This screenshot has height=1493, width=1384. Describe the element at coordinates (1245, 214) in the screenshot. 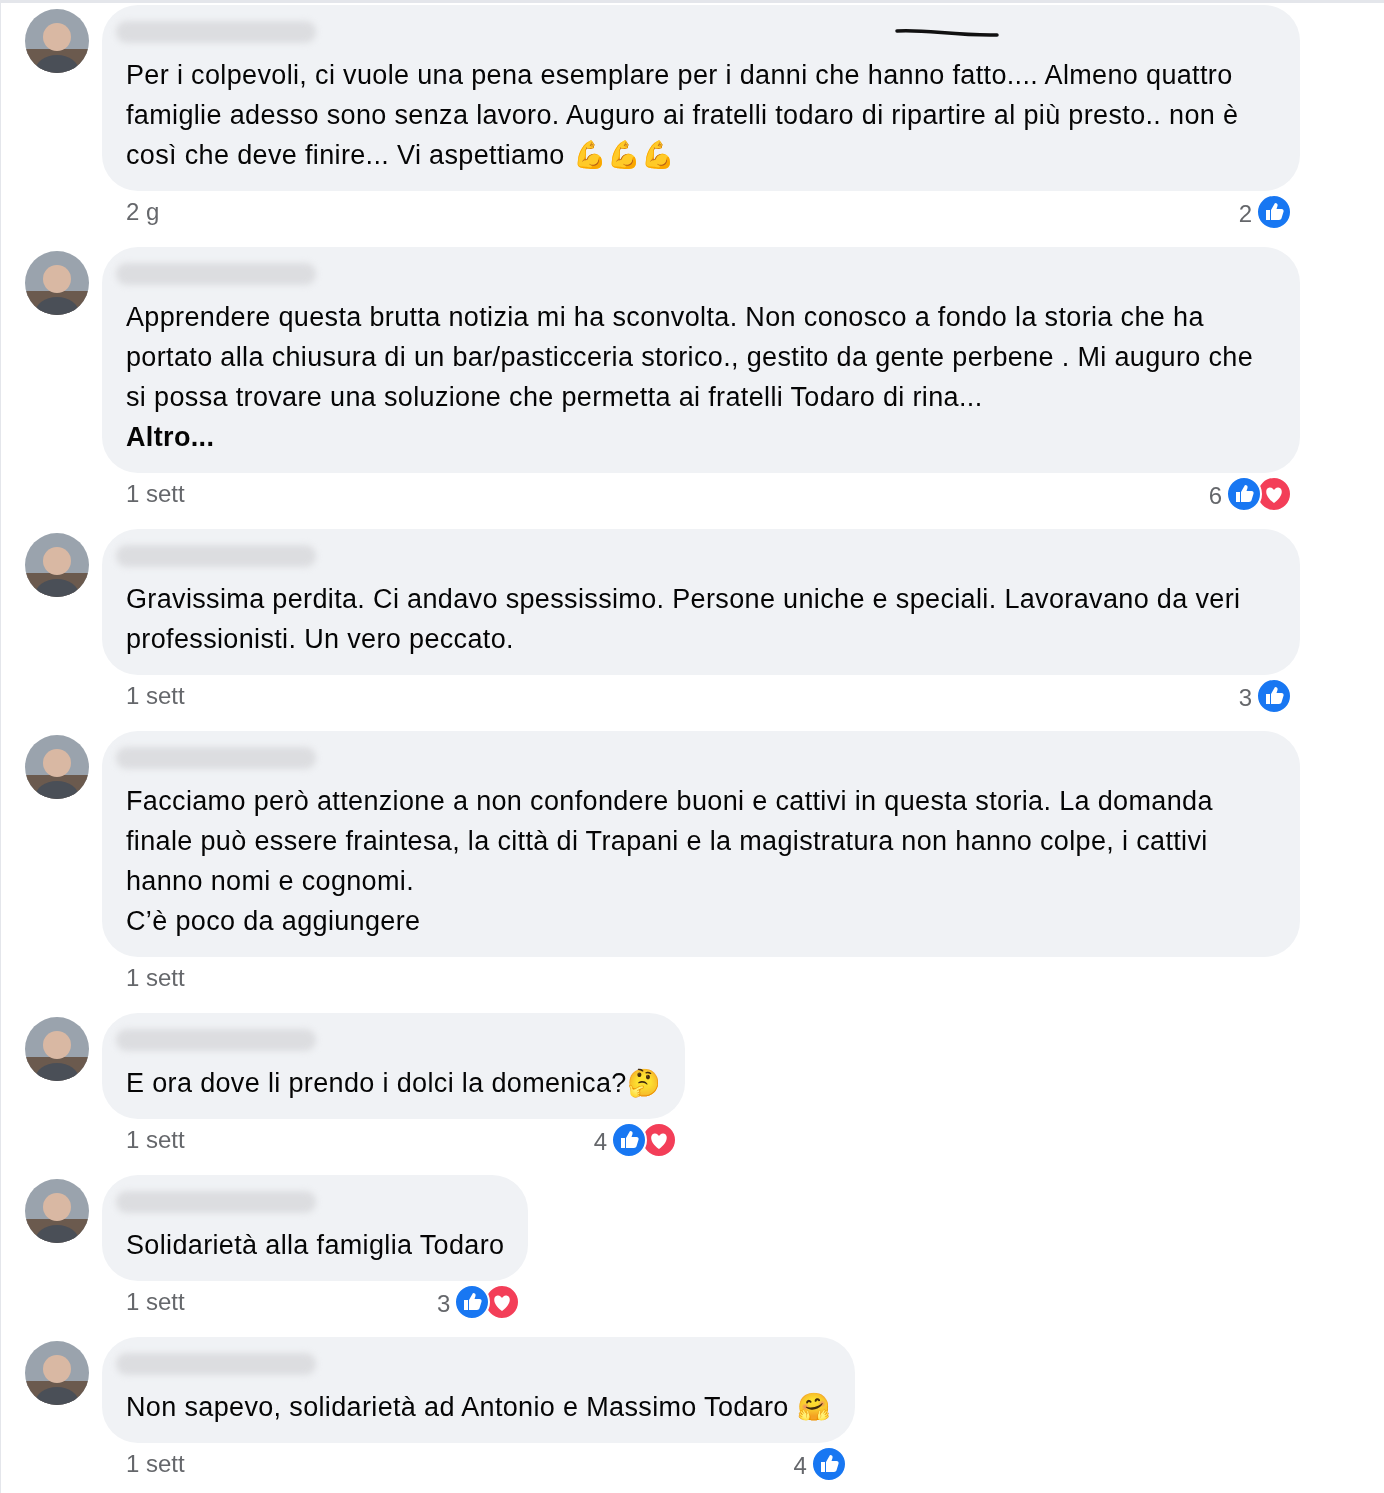

I see `reaction-count: 2` at that location.